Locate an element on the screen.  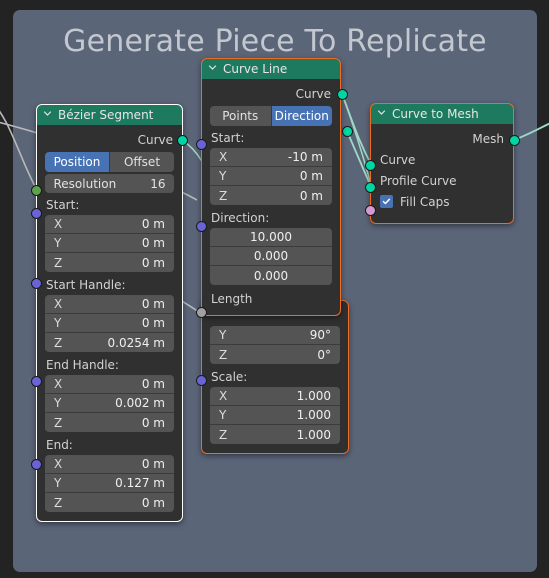
direction-vector-field: 10.000 0.000 0.000 is located at coordinates (271, 256).